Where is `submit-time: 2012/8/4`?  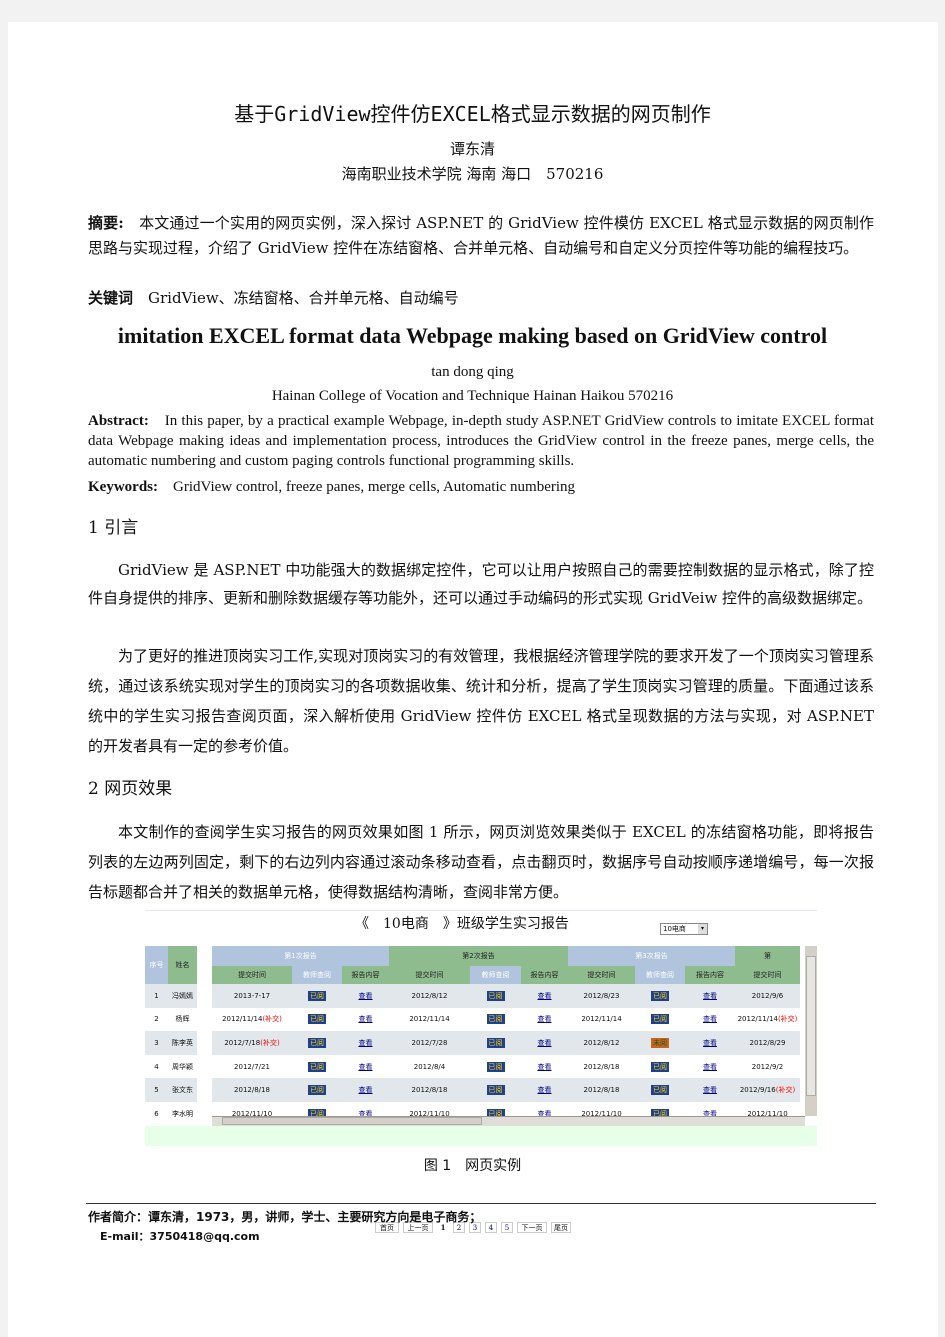 submit-time: 2012/8/4 is located at coordinates (429, 1066).